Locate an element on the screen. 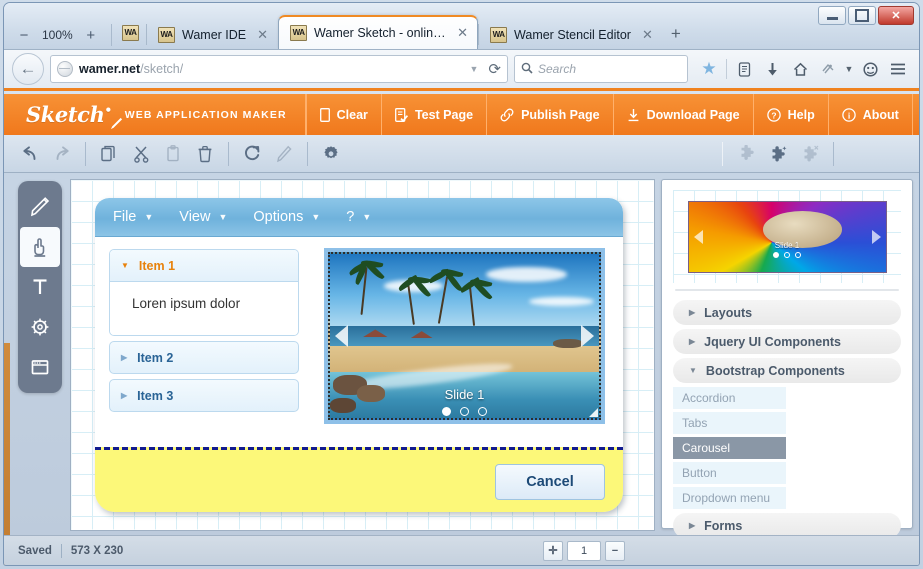 Image resolution: width=923 pixels, height=569 pixels. zoom-out-button: − is located at coordinates (24, 35).